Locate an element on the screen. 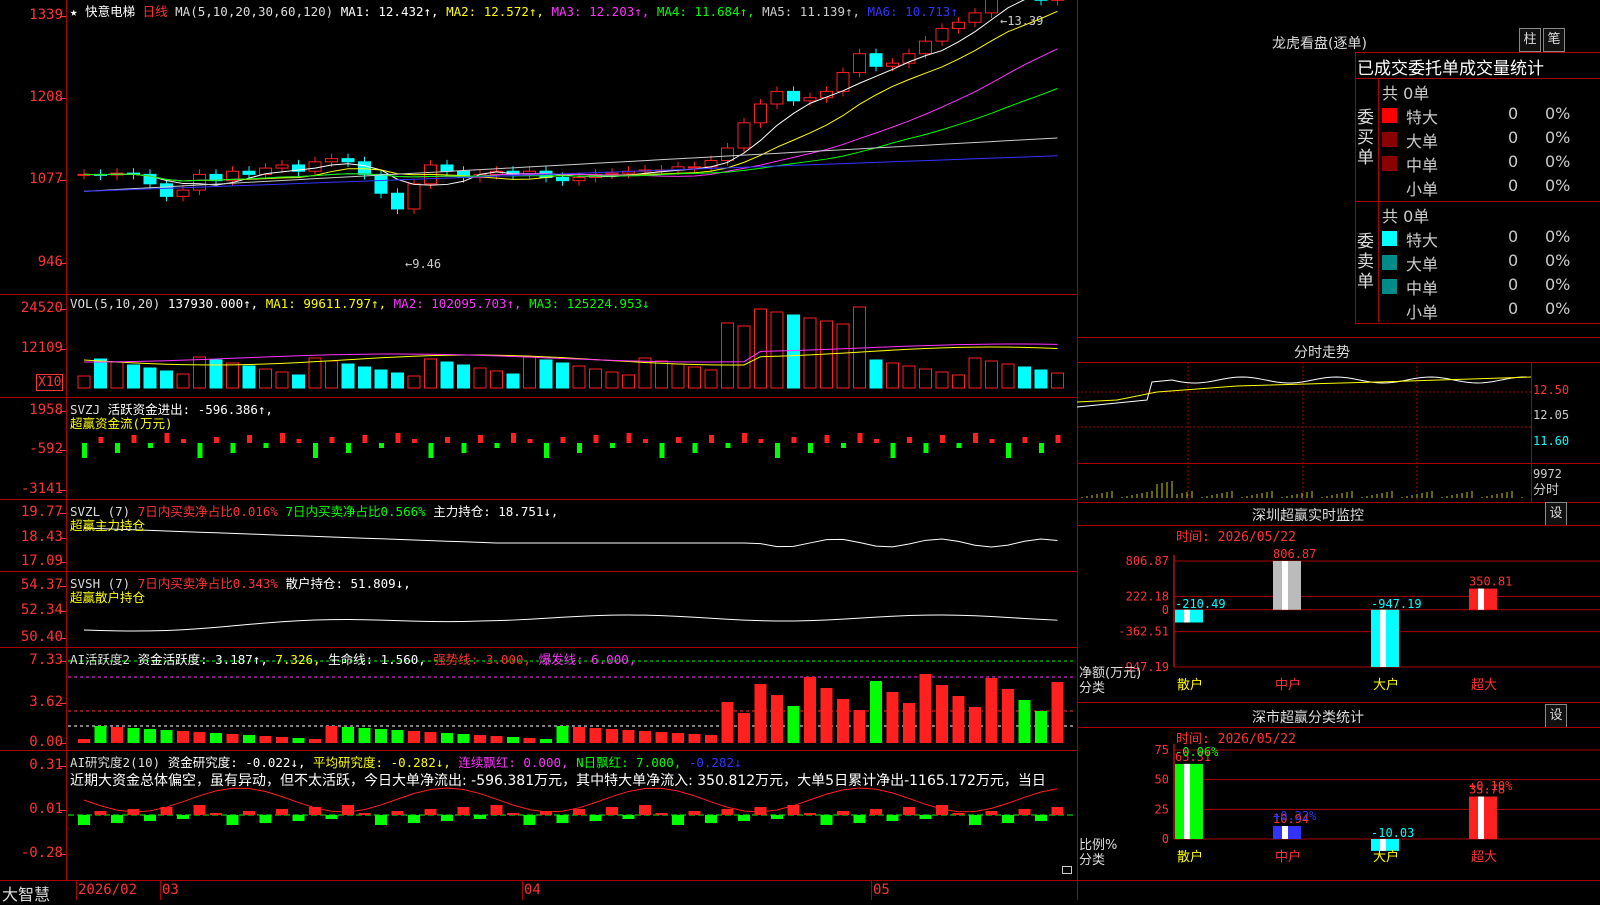  ai1-ytick: 3.62 is located at coordinates (31, 702).